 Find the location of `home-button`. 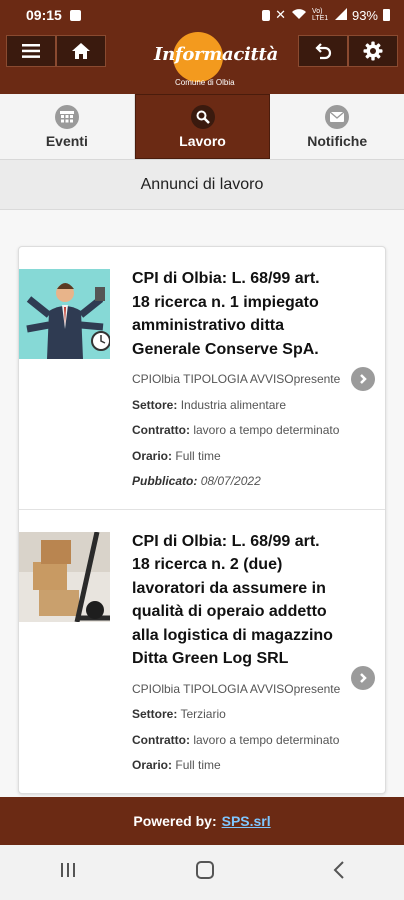

home-button is located at coordinates (81, 51).